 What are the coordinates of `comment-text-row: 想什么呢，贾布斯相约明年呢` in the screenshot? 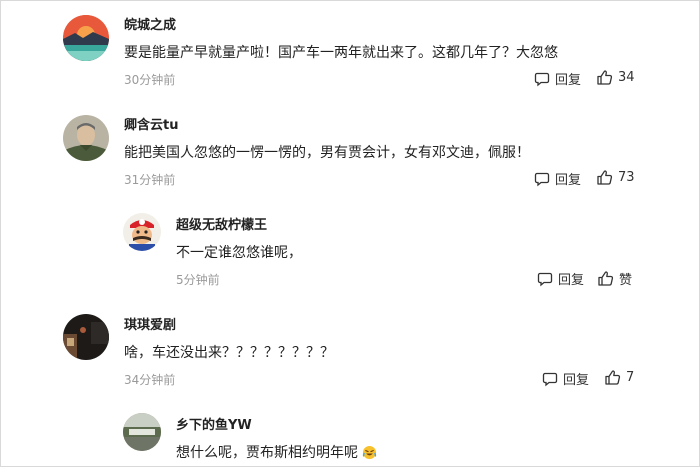 It's located at (276, 452).